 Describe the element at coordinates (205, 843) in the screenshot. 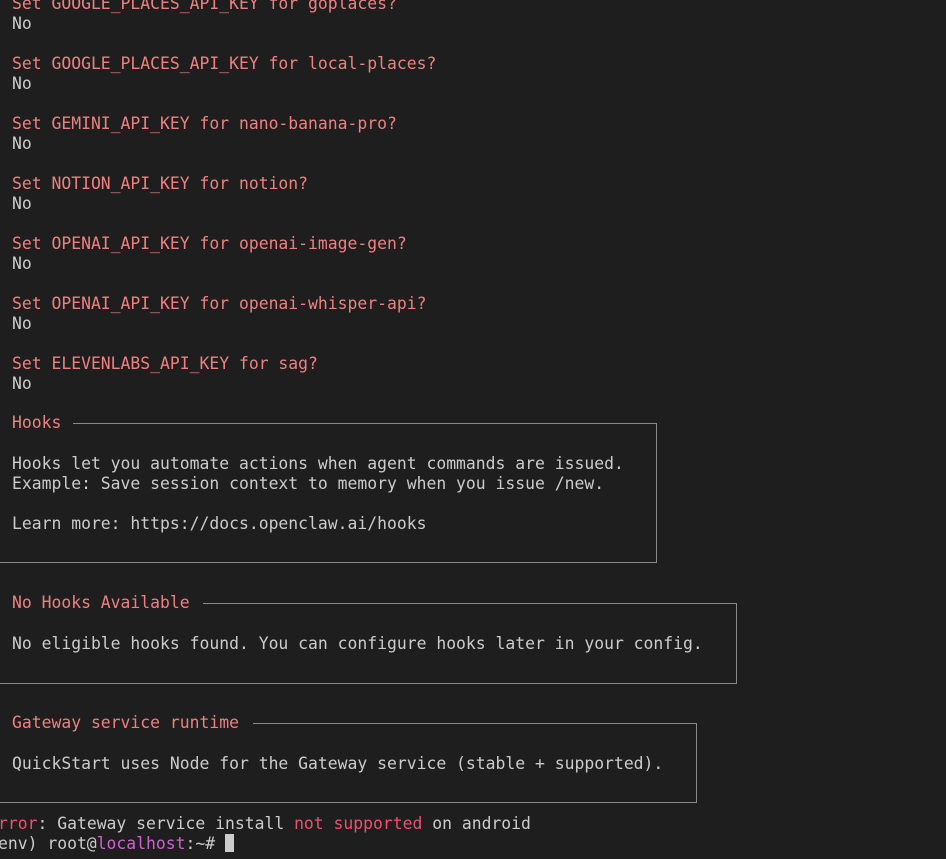

I see `prompt-suffix: :~#` at that location.